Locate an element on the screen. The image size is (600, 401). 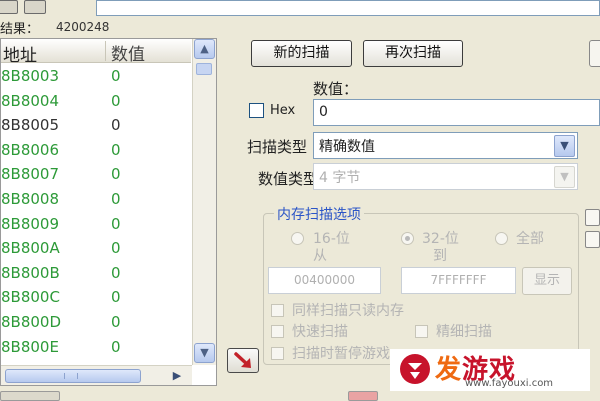
arrow-down-right-icon is located at coordinates (242, 360).